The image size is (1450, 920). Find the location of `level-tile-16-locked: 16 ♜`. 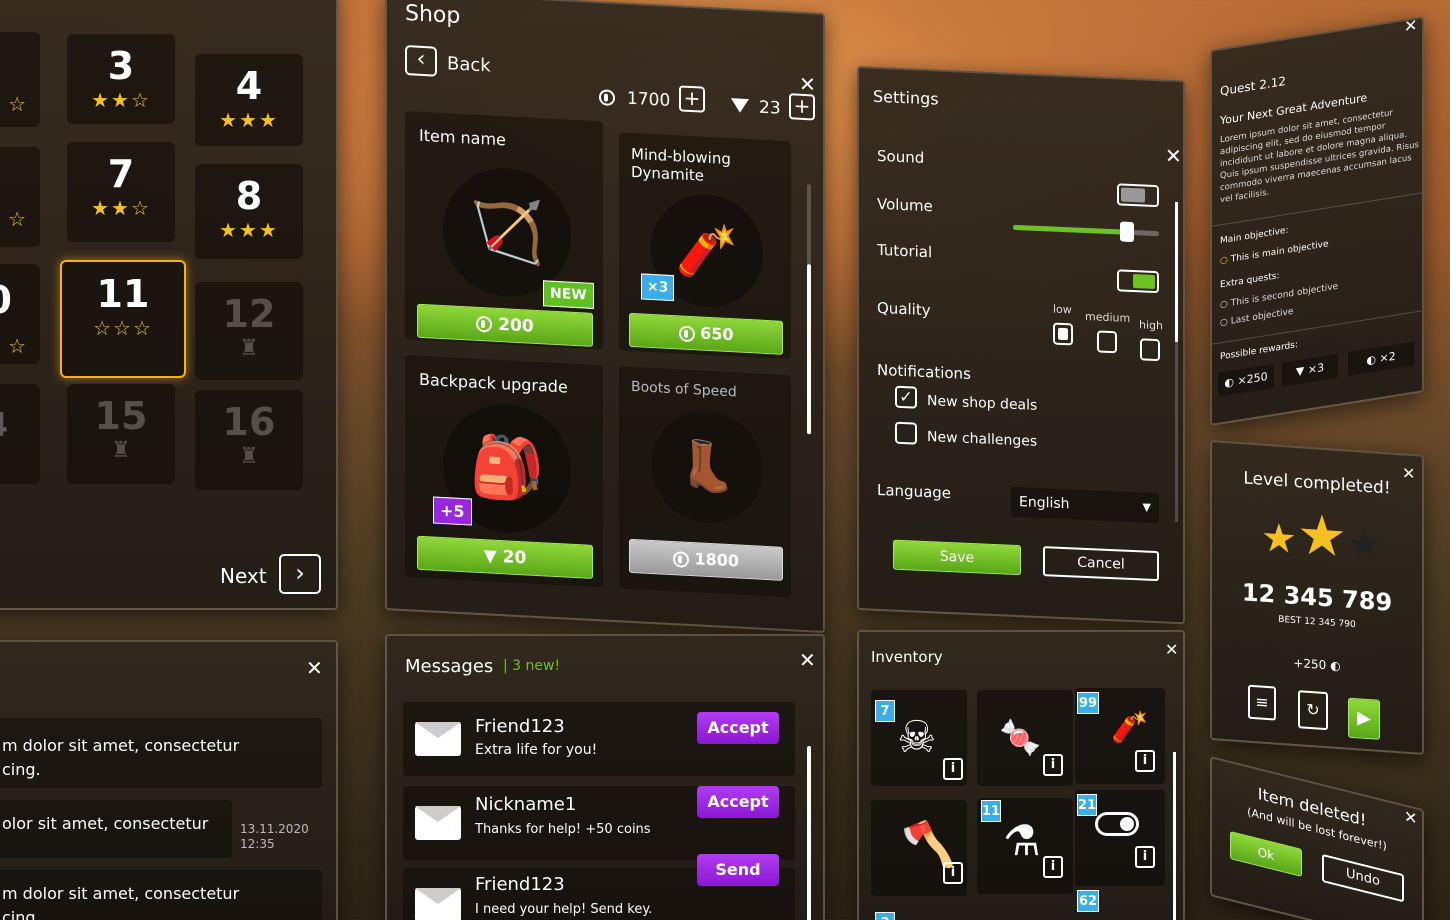

level-tile-16-locked: 16 ♜ is located at coordinates (249, 440).